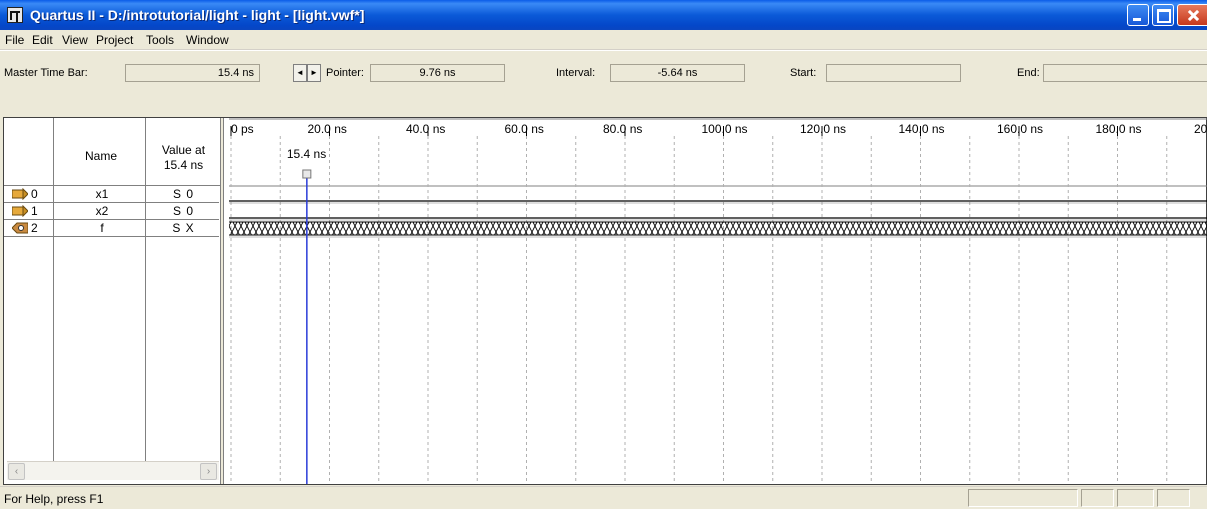 This screenshot has height=509, width=1207. What do you see at coordinates (102, 228) in the screenshot?
I see `node-name: f` at bounding box center [102, 228].